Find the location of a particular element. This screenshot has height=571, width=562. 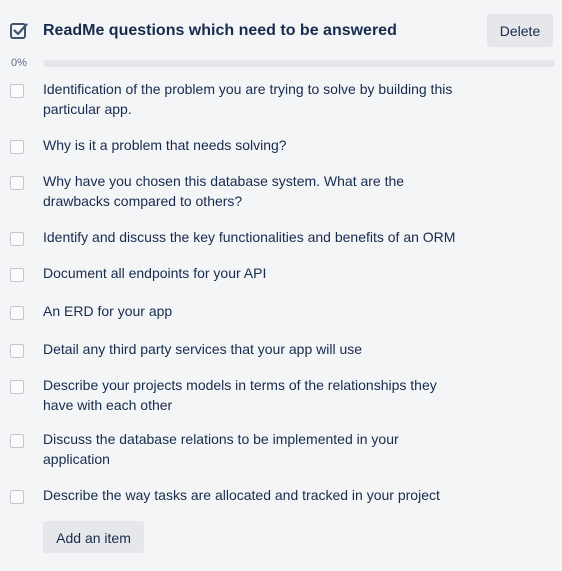

checklist-item: An ERD for your app is located at coordinates (281, 311).